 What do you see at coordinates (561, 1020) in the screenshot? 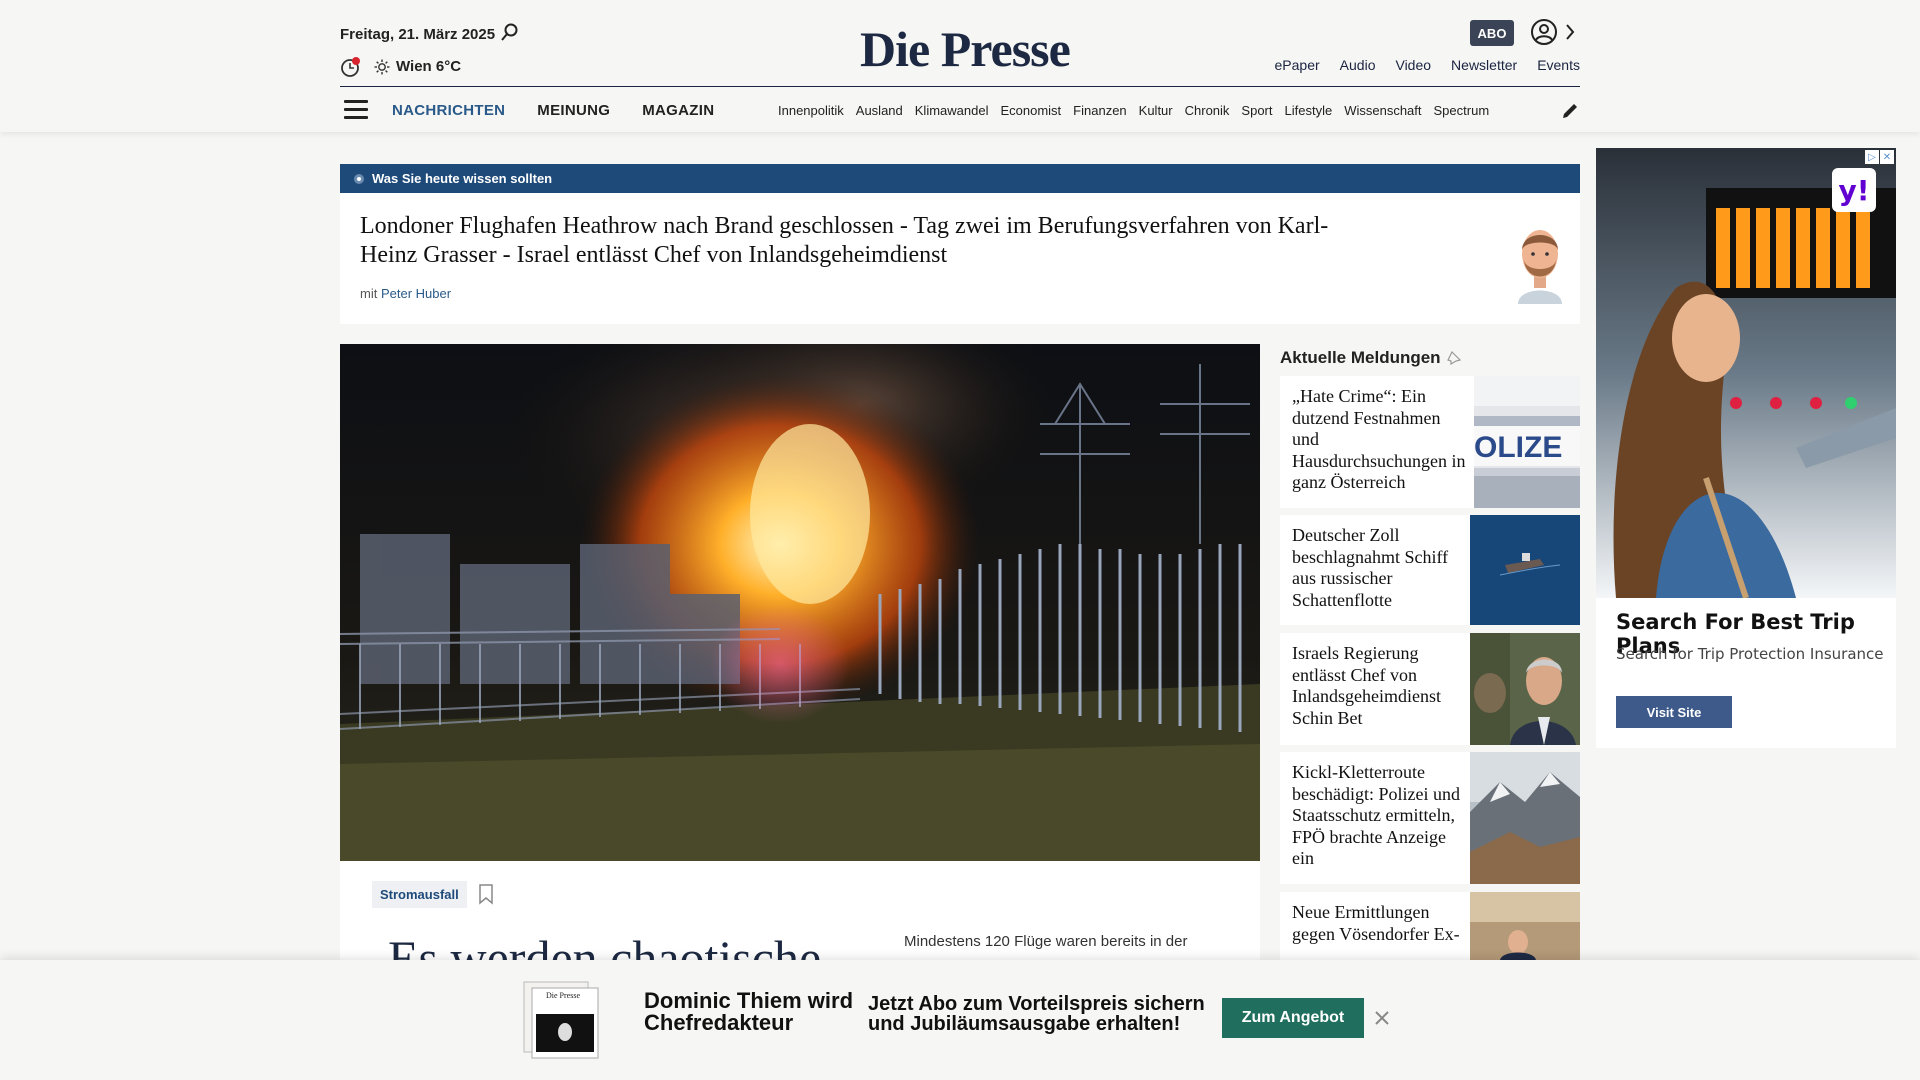
I see `newspaper-thumbnail: Die Presse` at bounding box center [561, 1020].